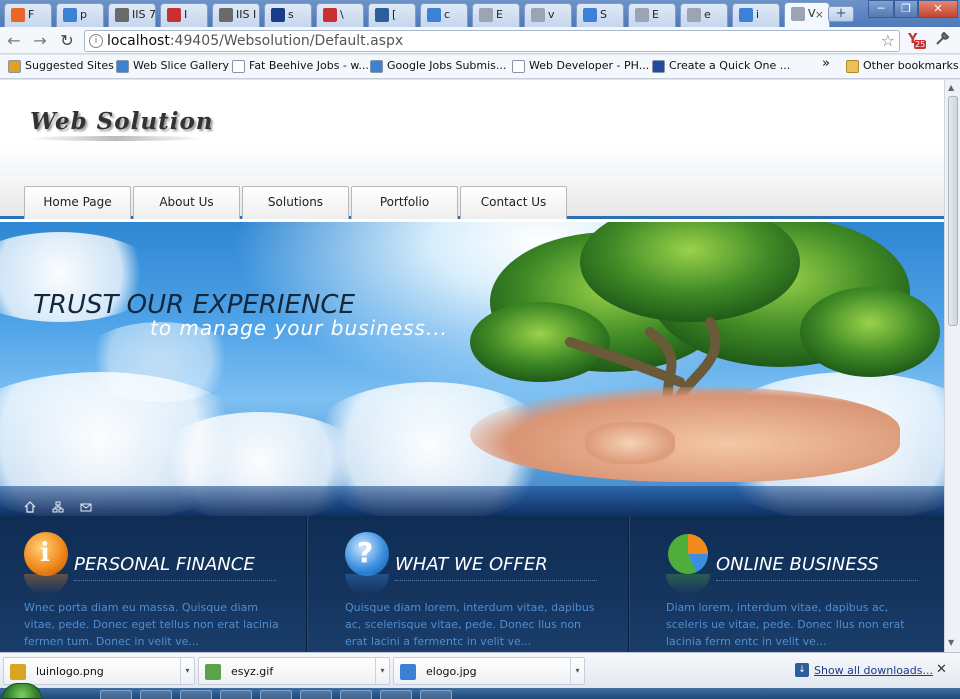 The image size is (960, 699). Describe the element at coordinates (888, 41) in the screenshot. I see `bookmark-star-icon: ☆` at that location.